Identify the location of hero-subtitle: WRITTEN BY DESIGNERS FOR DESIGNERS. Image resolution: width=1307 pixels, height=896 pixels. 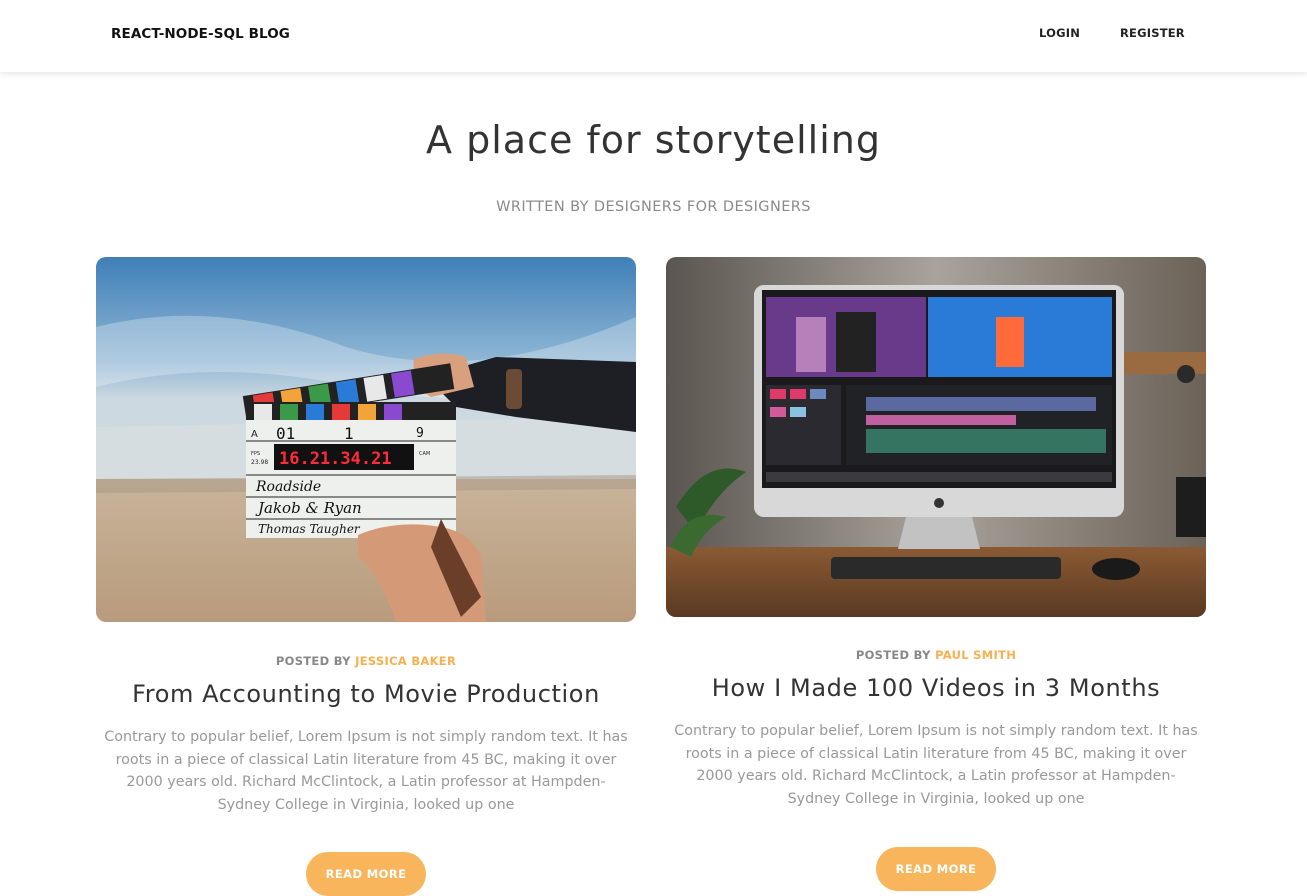
(653, 207).